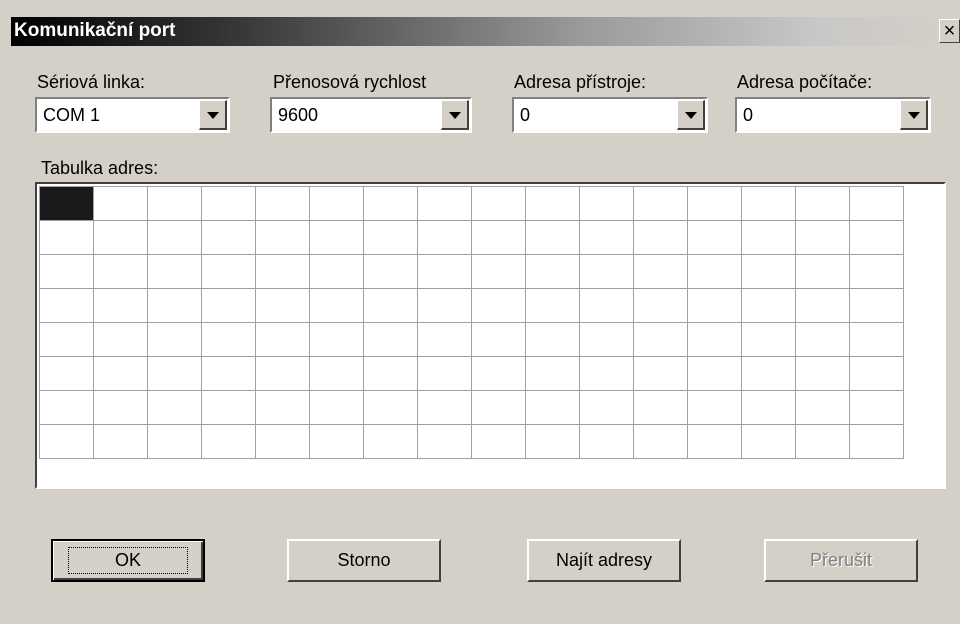 The image size is (960, 624). What do you see at coordinates (371, 115) in the screenshot?
I see `baud-rate-select: 9600` at bounding box center [371, 115].